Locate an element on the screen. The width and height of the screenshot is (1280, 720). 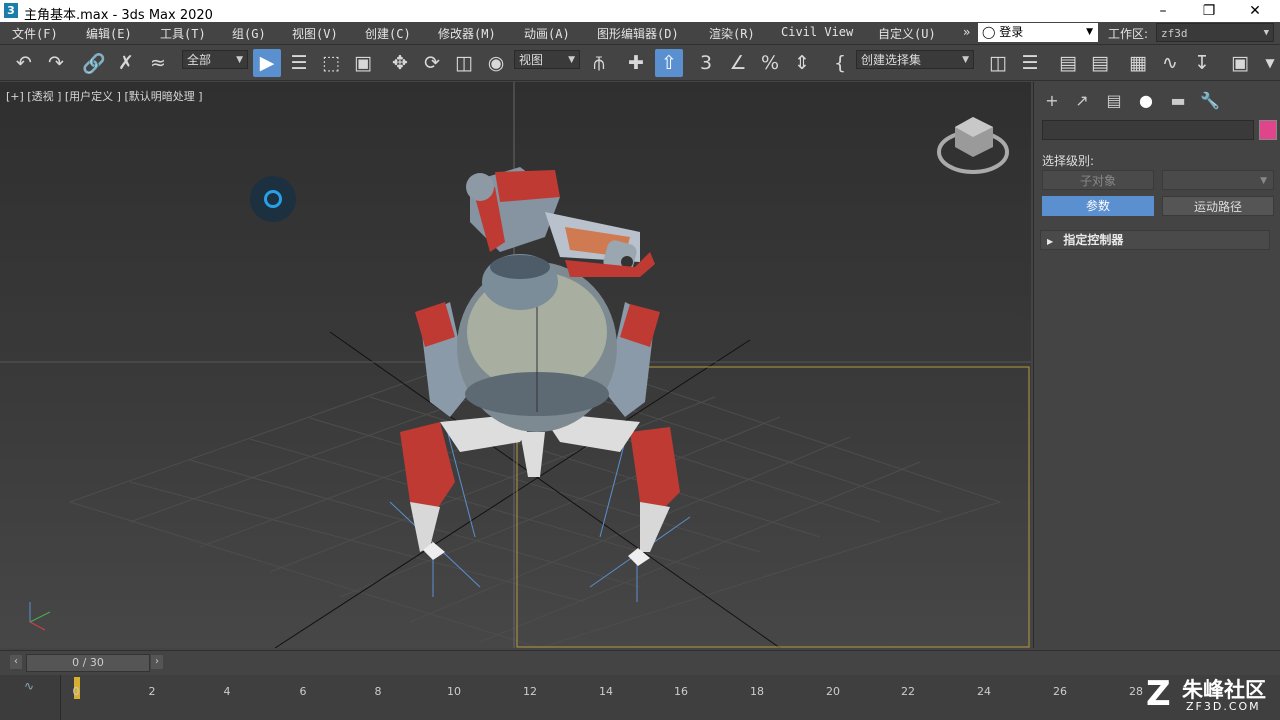
scene-explorer-icon: ▤ is located at coordinates (1068, 63).